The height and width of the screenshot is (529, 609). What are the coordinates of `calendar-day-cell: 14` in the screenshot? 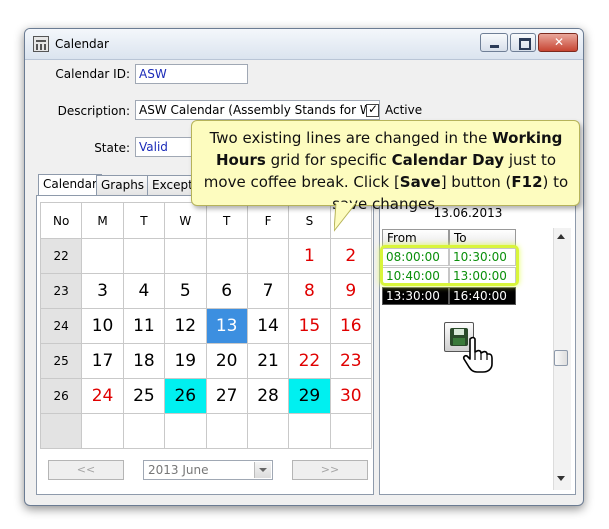 It's located at (268, 326).